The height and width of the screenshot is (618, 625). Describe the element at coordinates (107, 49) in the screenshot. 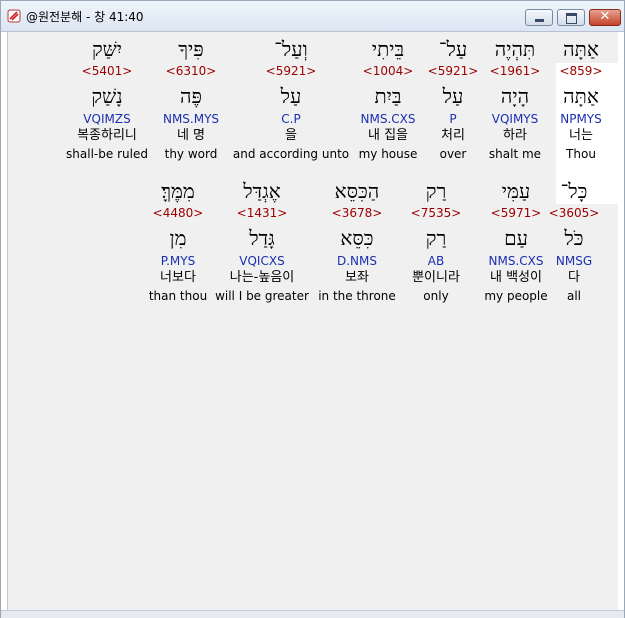

I see `hebrew-word: יִשַּׁק` at that location.